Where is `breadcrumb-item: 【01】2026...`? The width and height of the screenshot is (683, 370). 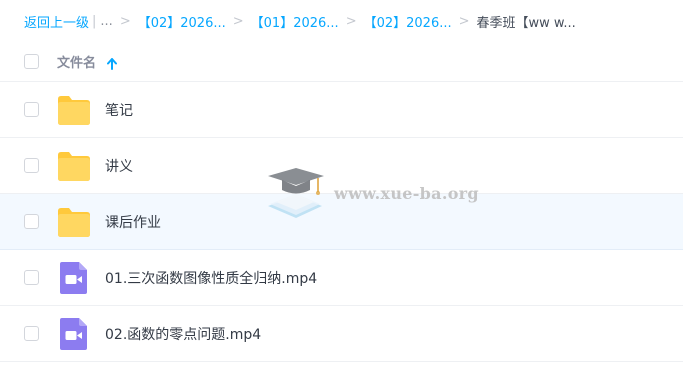 breadcrumb-item: 【01】2026... is located at coordinates (295, 21).